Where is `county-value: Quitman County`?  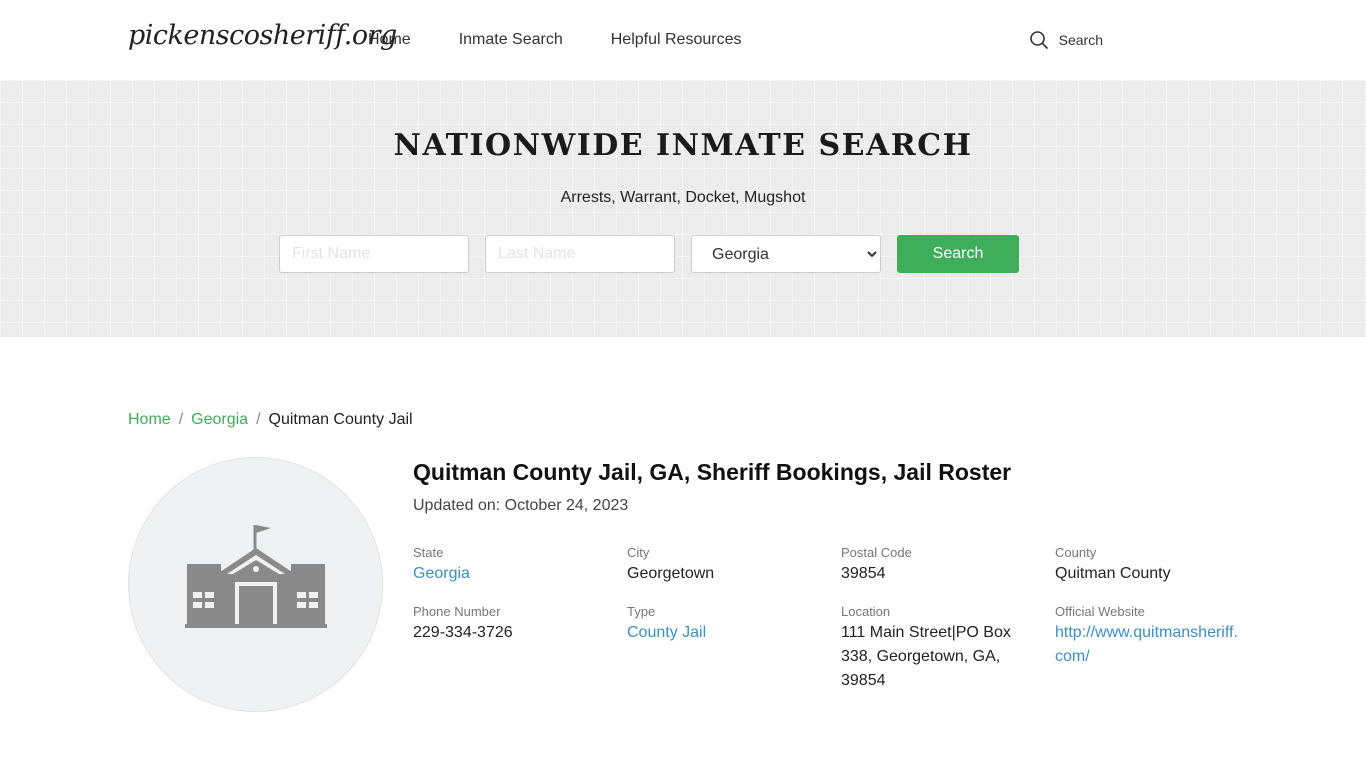 county-value: Quitman County is located at coordinates (1113, 573).